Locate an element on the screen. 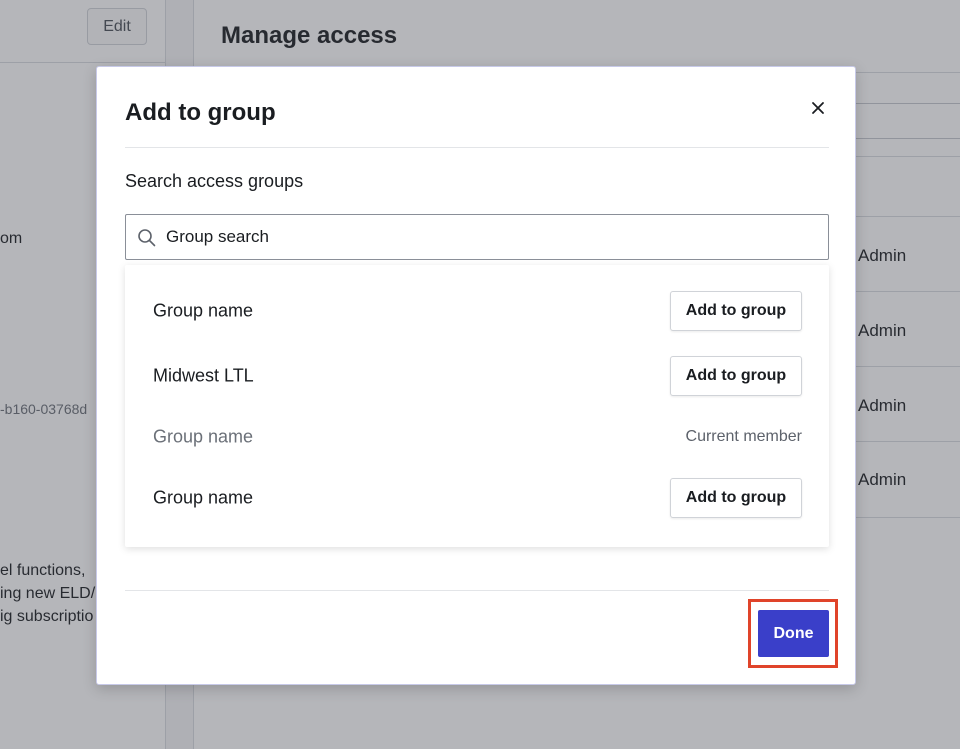 The width and height of the screenshot is (960, 749). search-label: Search access groups is located at coordinates (214, 181).